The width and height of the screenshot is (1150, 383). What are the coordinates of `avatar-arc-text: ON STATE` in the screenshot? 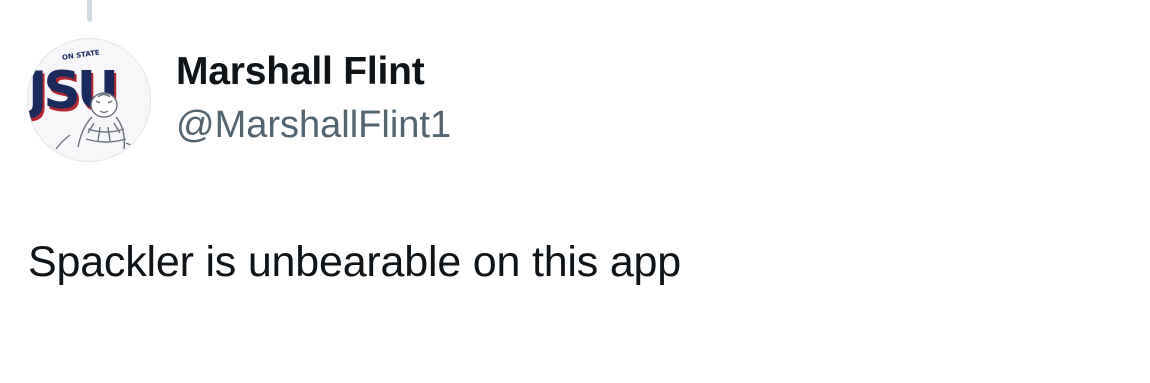 It's located at (81, 55).